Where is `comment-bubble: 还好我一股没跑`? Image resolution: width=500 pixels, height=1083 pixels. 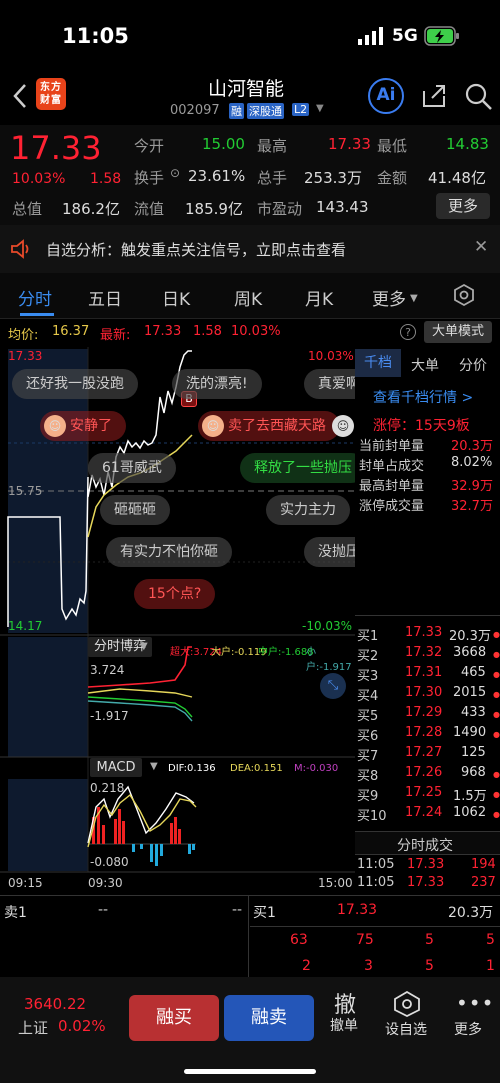
comment-bubble: 还好我一股没跑 is located at coordinates (75, 384).